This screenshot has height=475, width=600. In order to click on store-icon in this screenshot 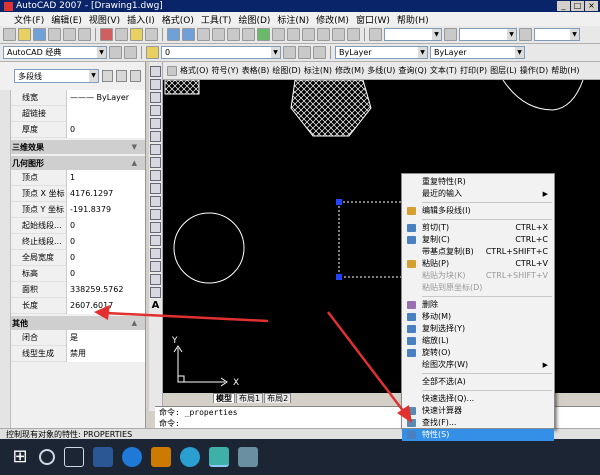, I will do `click(161, 457)`.